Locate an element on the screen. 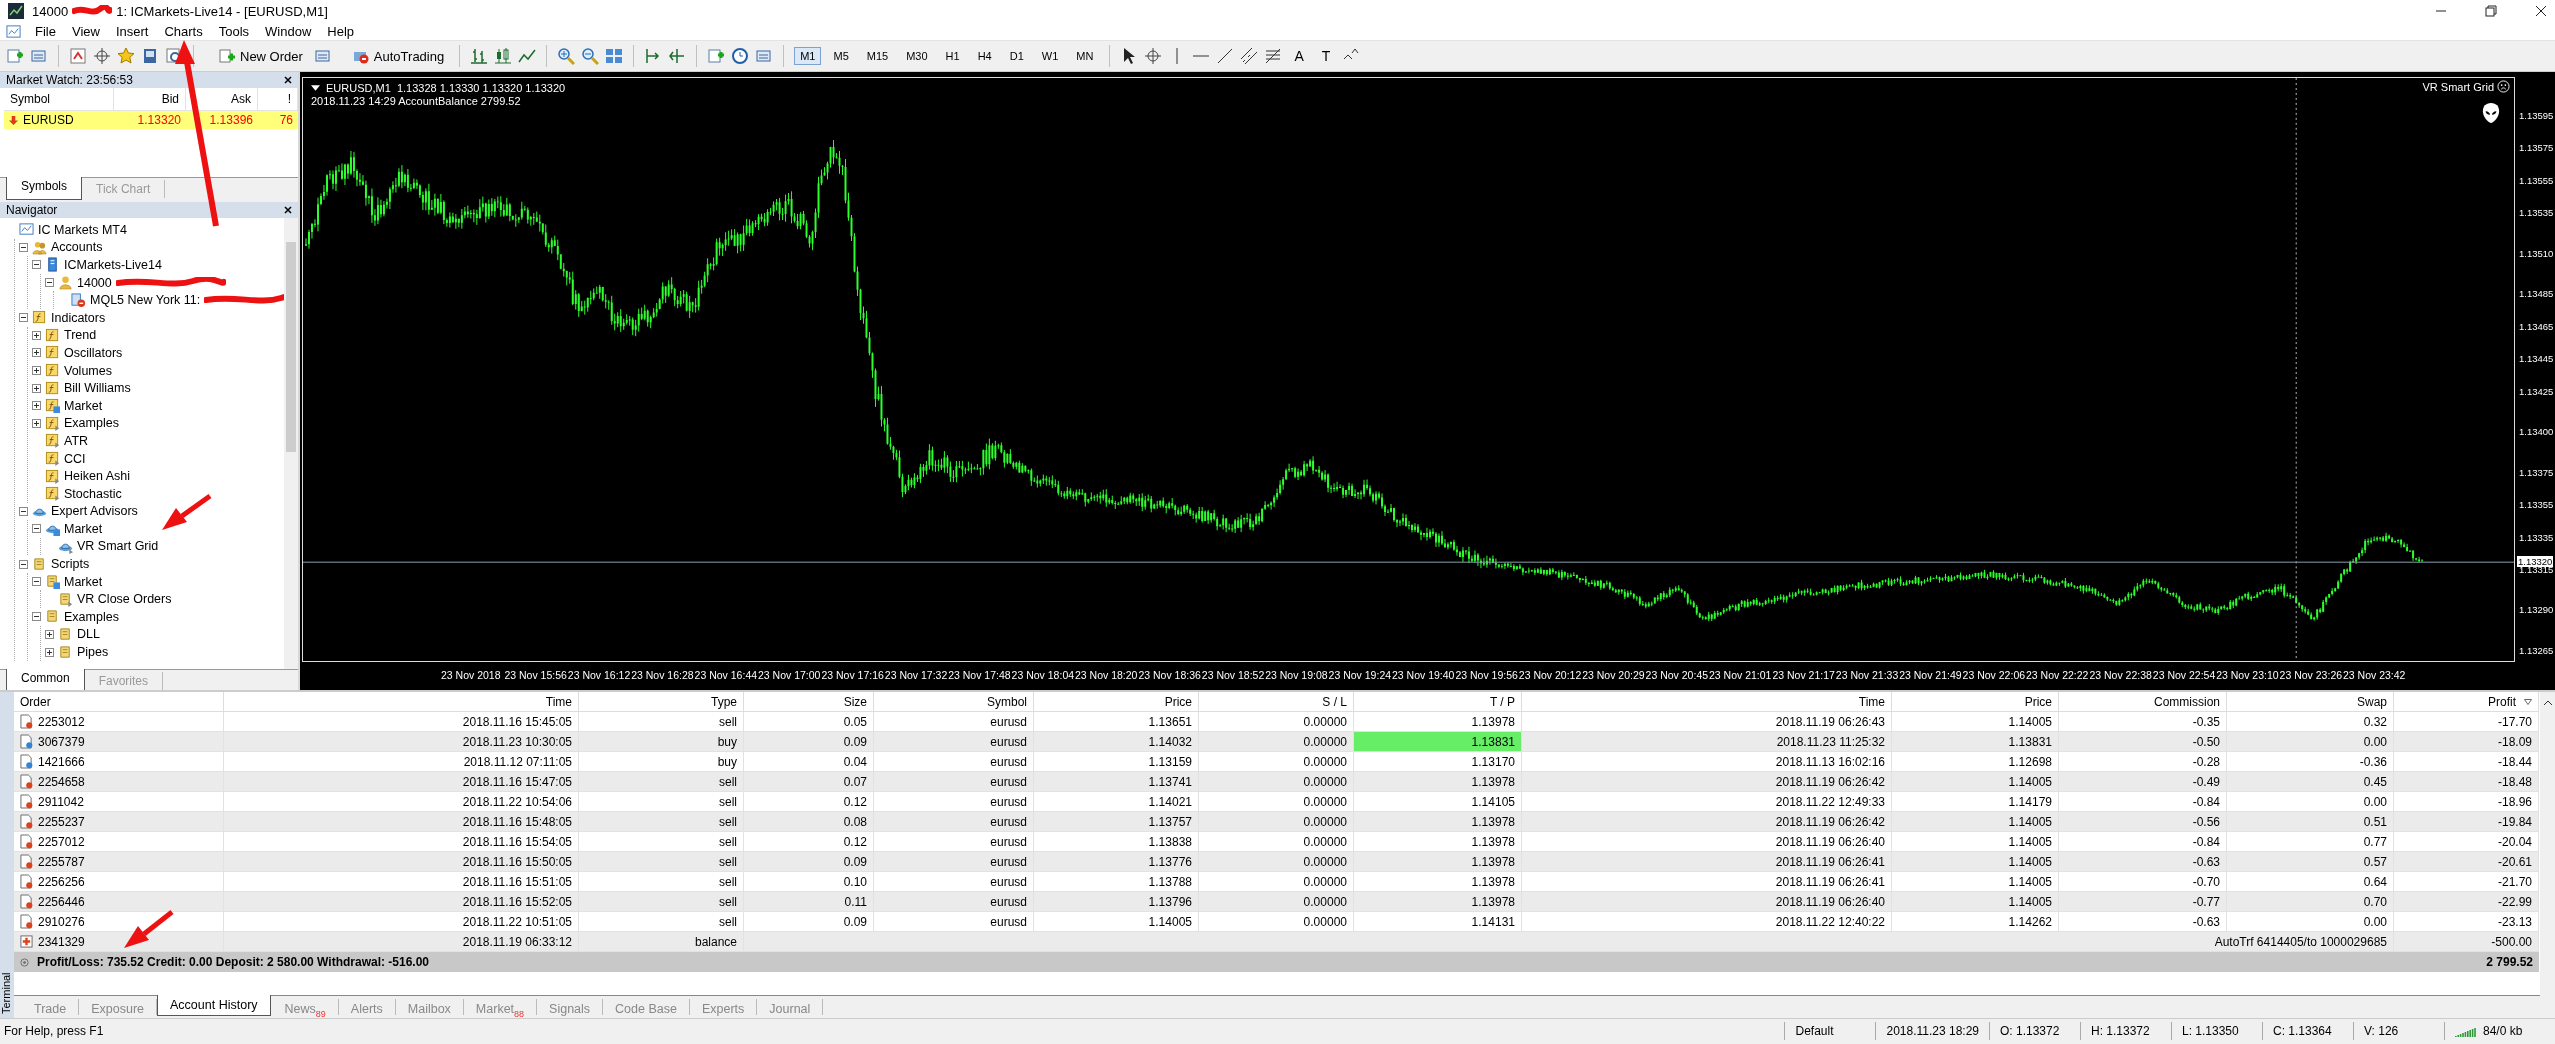 Image resolution: width=2555 pixels, height=1044 pixels. timeframe-button: MN is located at coordinates (1085, 56).